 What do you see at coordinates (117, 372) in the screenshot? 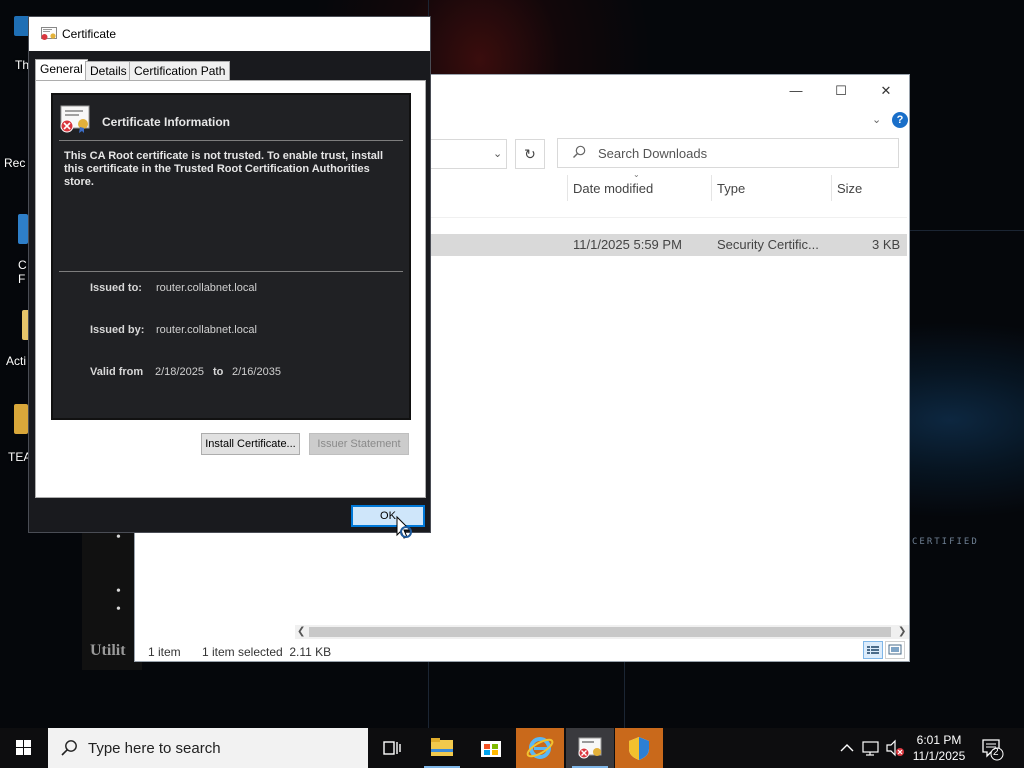
I see `valid-from-label: Valid from` at bounding box center [117, 372].